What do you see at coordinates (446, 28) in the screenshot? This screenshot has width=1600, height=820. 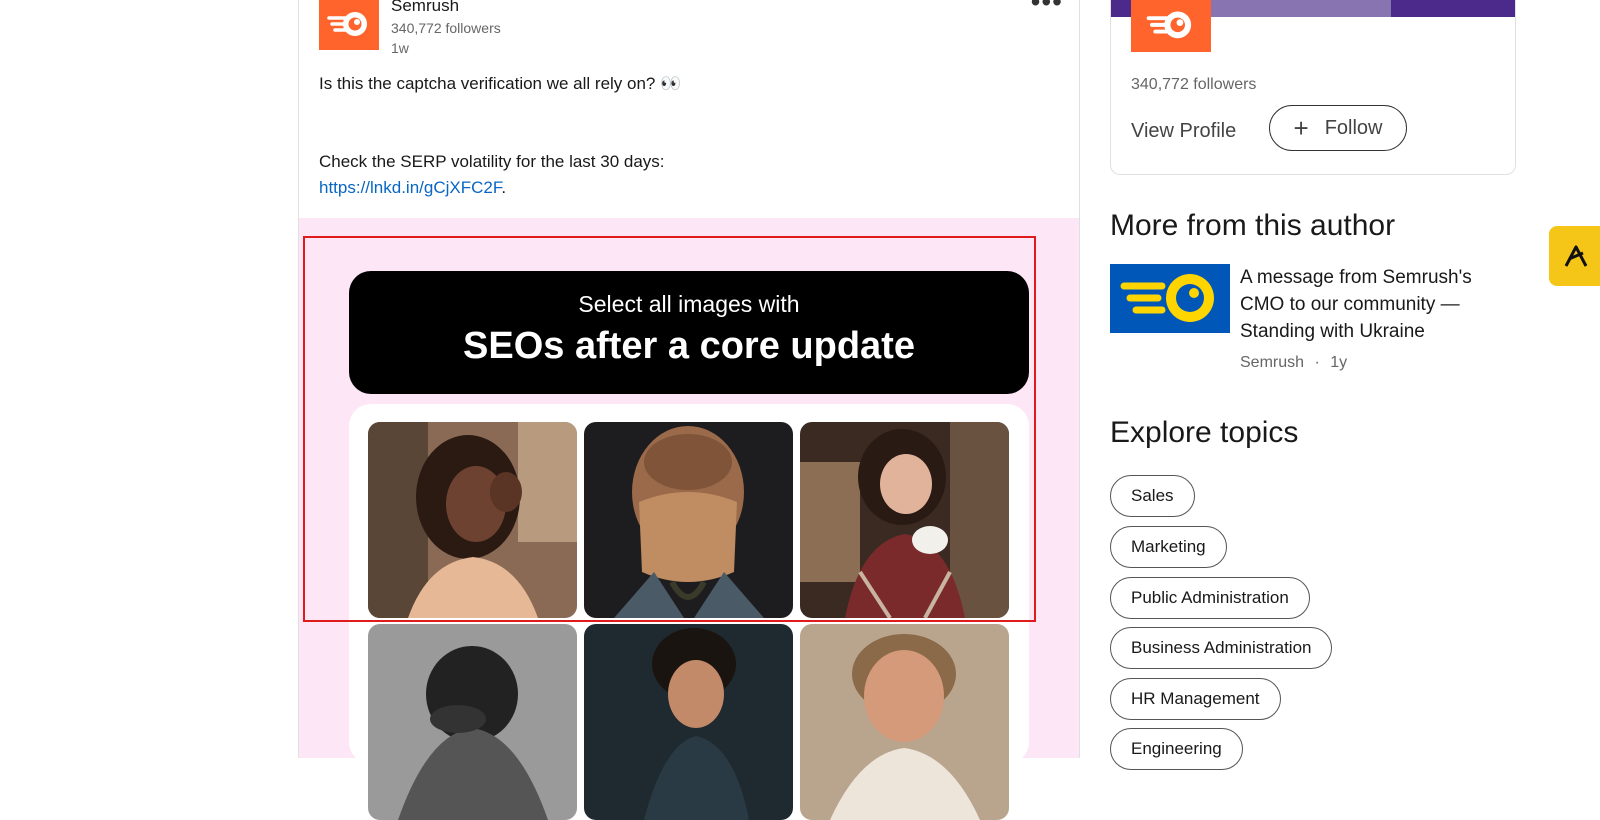 I see `author-followers: 340,772 followers` at bounding box center [446, 28].